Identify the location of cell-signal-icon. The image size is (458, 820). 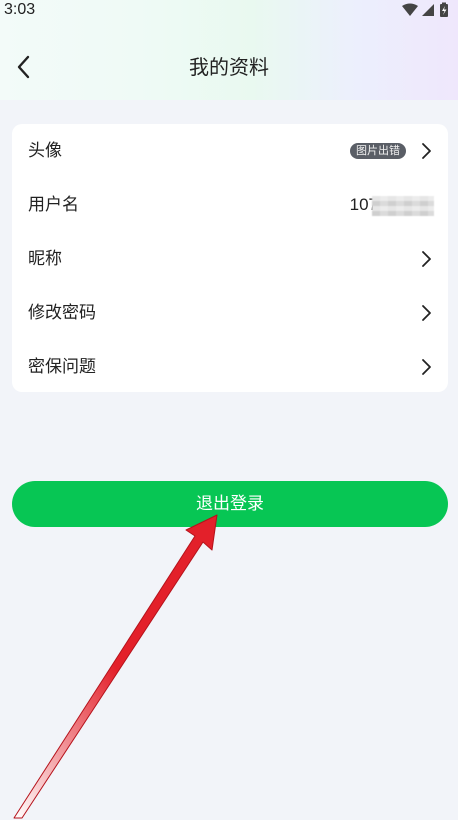
(428, 10).